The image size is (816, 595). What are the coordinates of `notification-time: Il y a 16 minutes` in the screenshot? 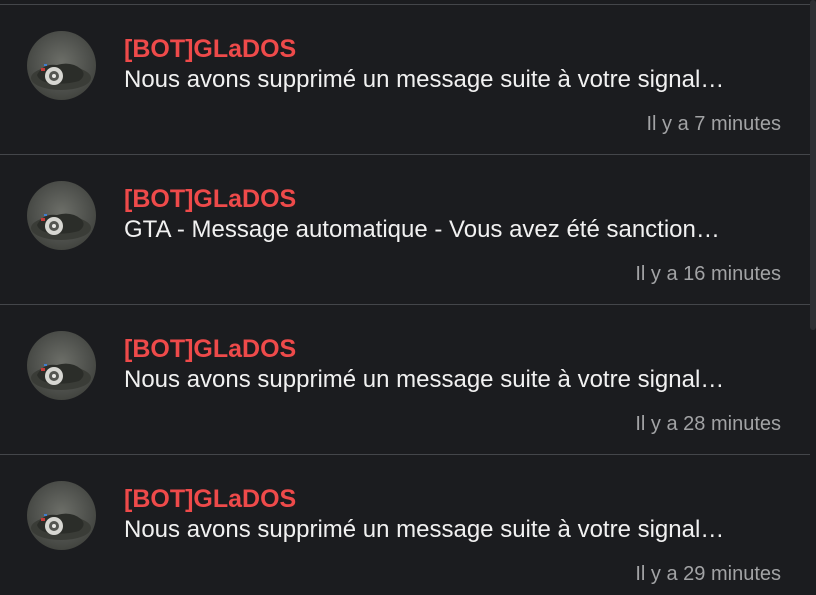 It's located at (708, 274).